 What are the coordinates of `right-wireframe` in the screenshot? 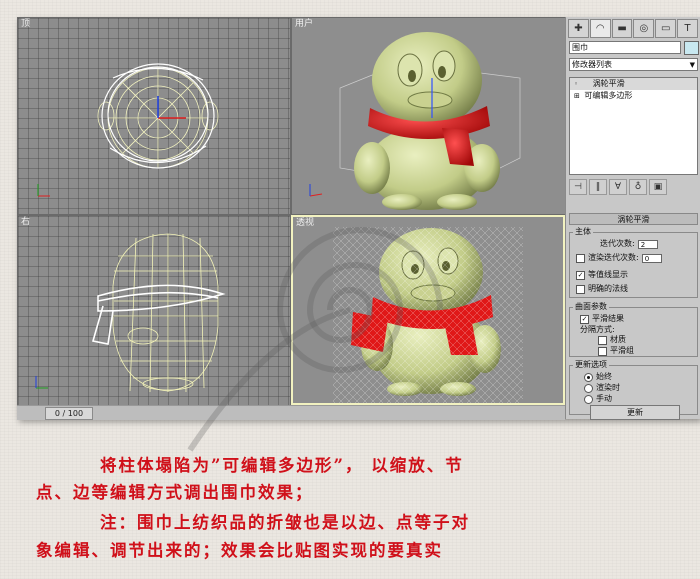 It's located at (130, 313).